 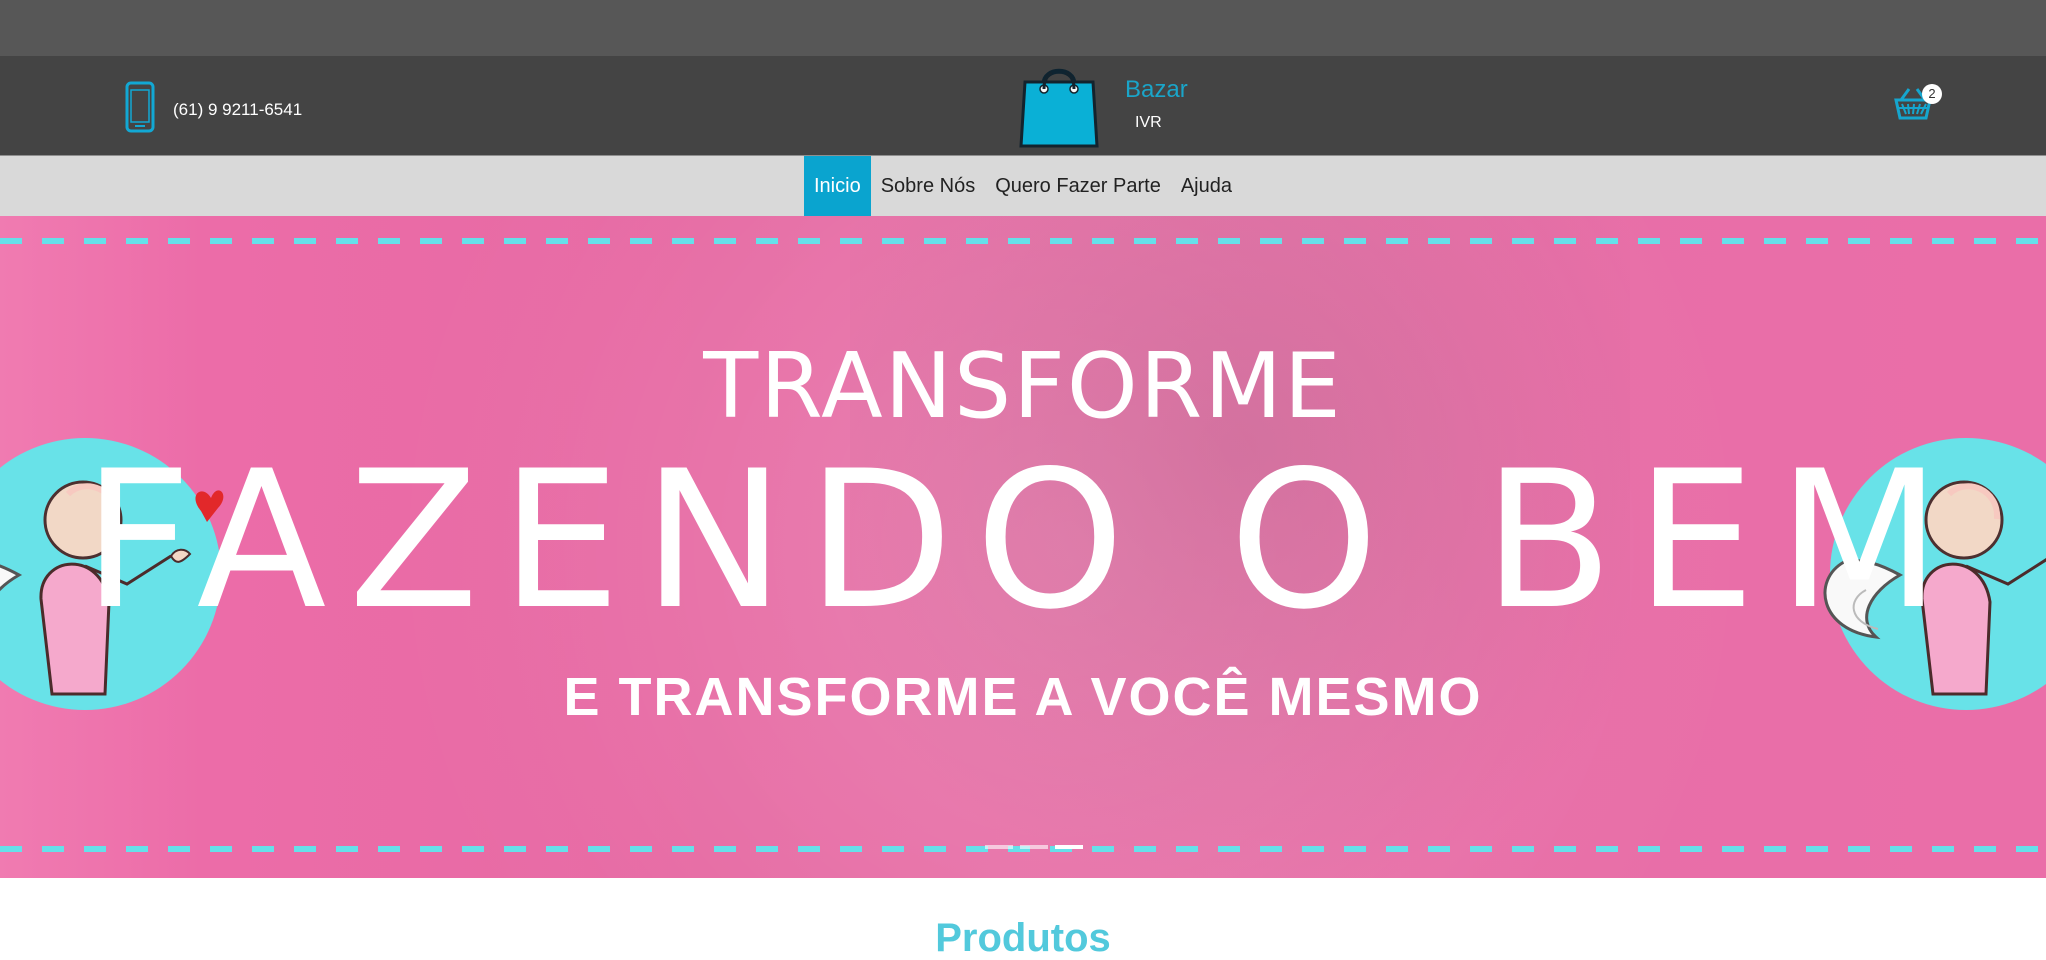 What do you see at coordinates (1913, 107) in the screenshot?
I see `basket-icon` at bounding box center [1913, 107].